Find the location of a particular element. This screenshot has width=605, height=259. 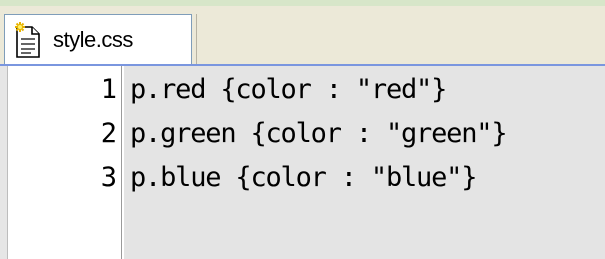

code-line: p.blue {color : "blue"} is located at coordinates (303, 178).